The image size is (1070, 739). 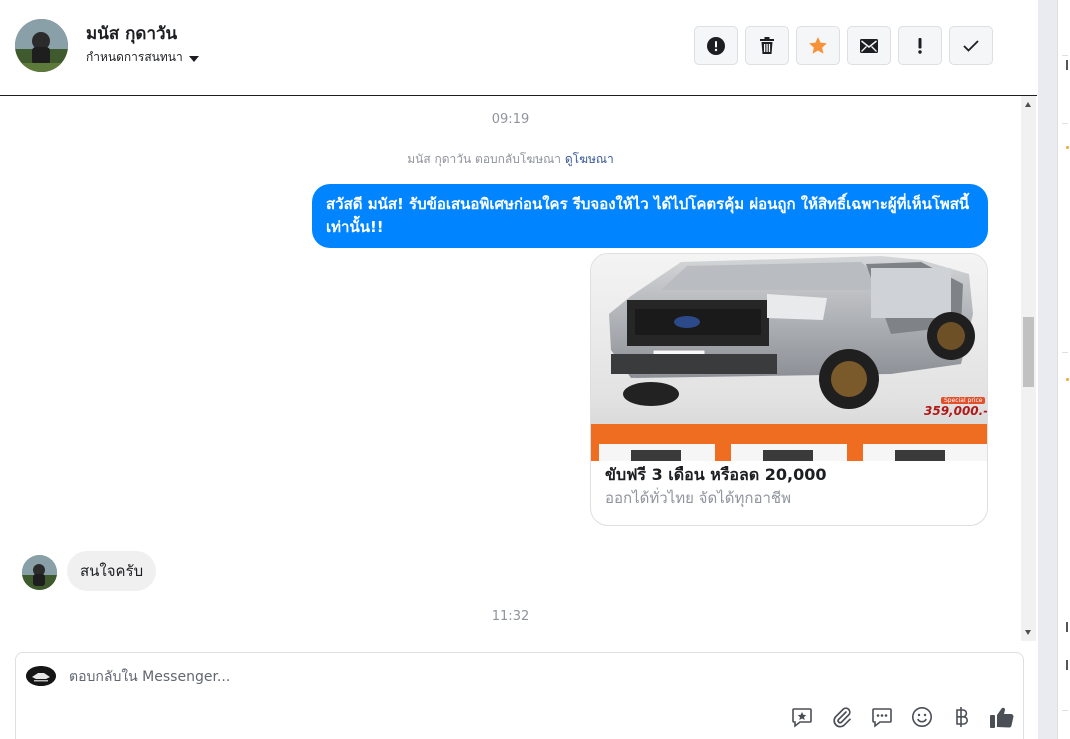 What do you see at coordinates (963, 400) in the screenshot?
I see `special-price-badge: Special price` at bounding box center [963, 400].